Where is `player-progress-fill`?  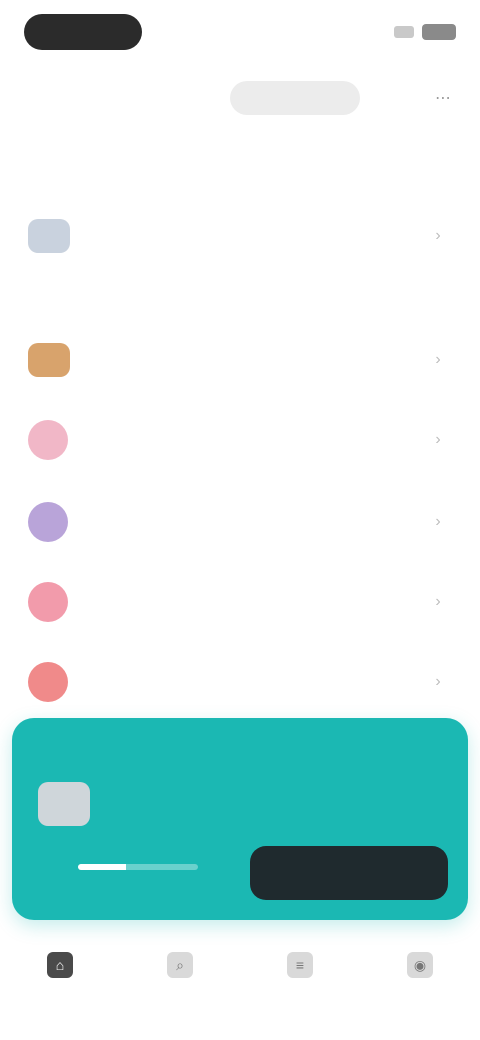 player-progress-fill is located at coordinates (102, 867).